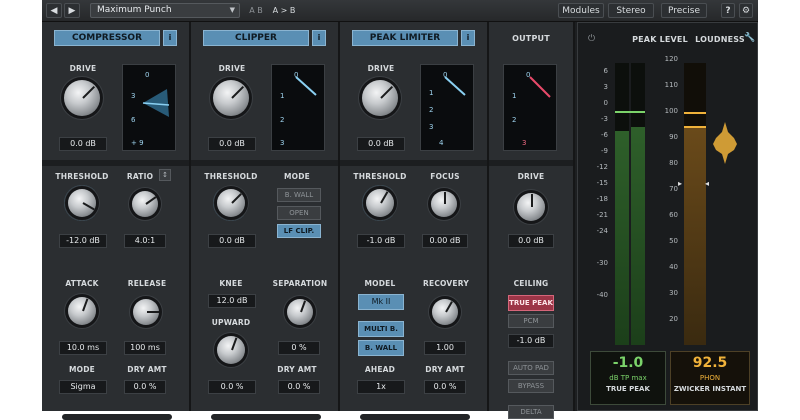 This screenshot has height=420, width=800. I want to click on attack-value: 10.0 ms, so click(83, 348).